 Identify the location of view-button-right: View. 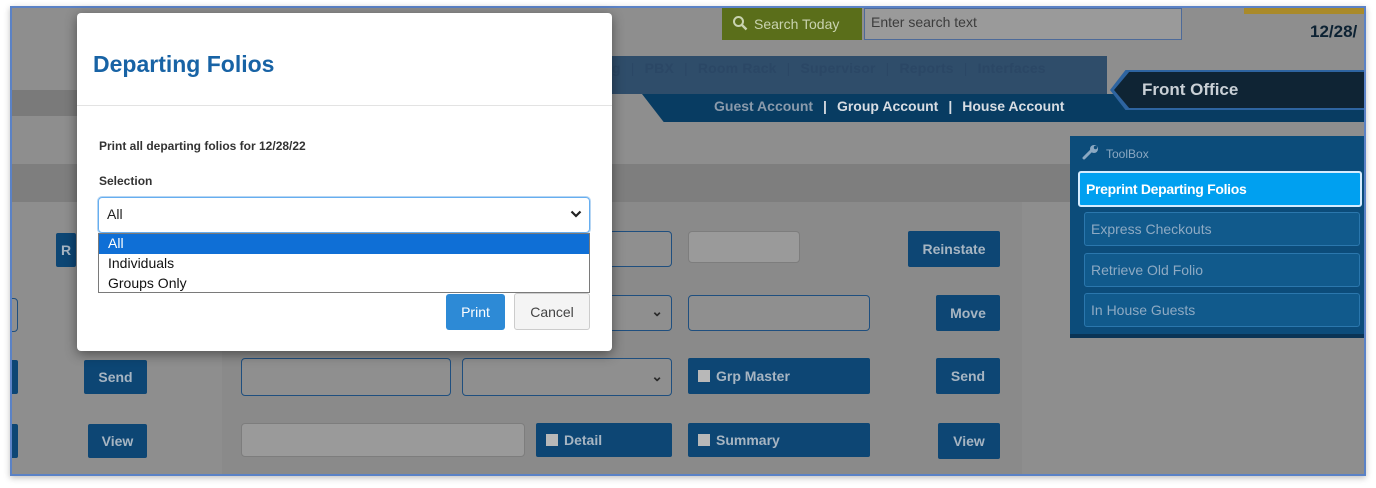
(969, 441).